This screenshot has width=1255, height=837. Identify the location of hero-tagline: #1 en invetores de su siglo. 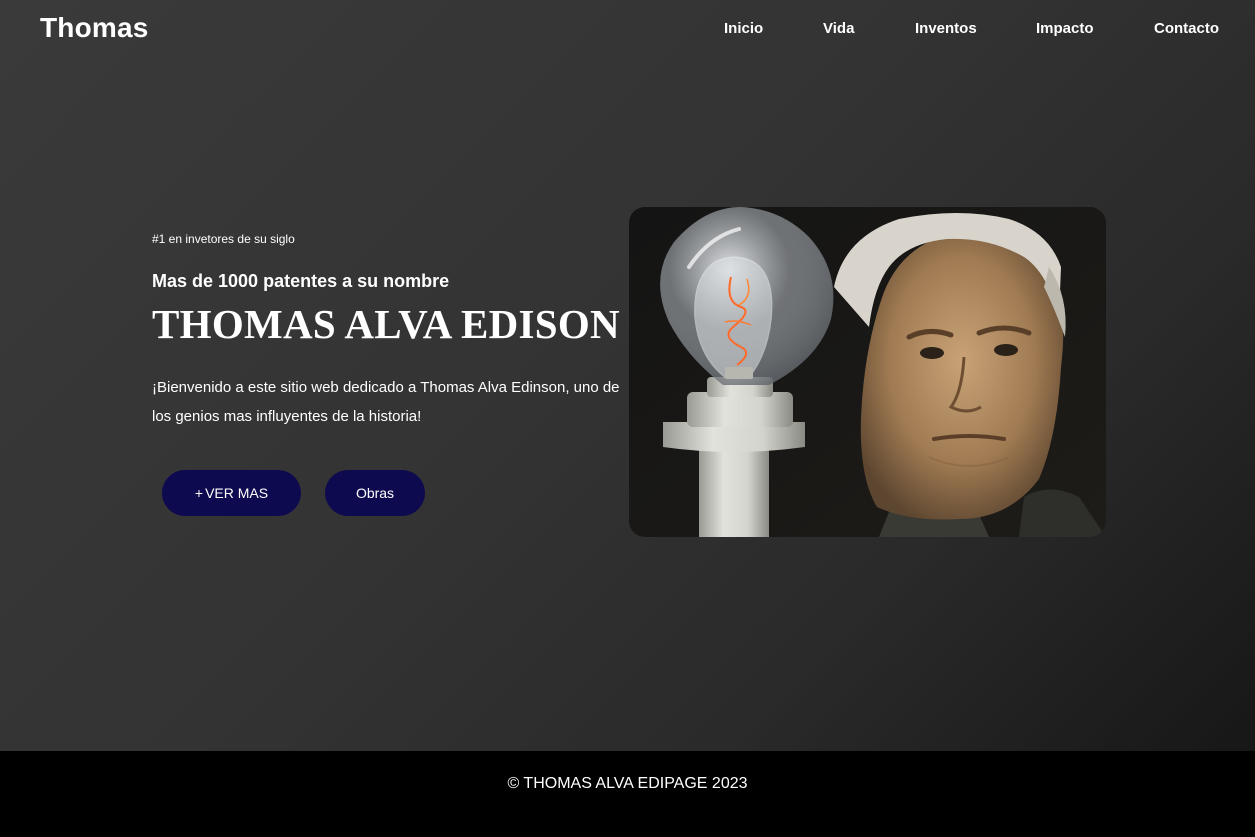
(223, 239).